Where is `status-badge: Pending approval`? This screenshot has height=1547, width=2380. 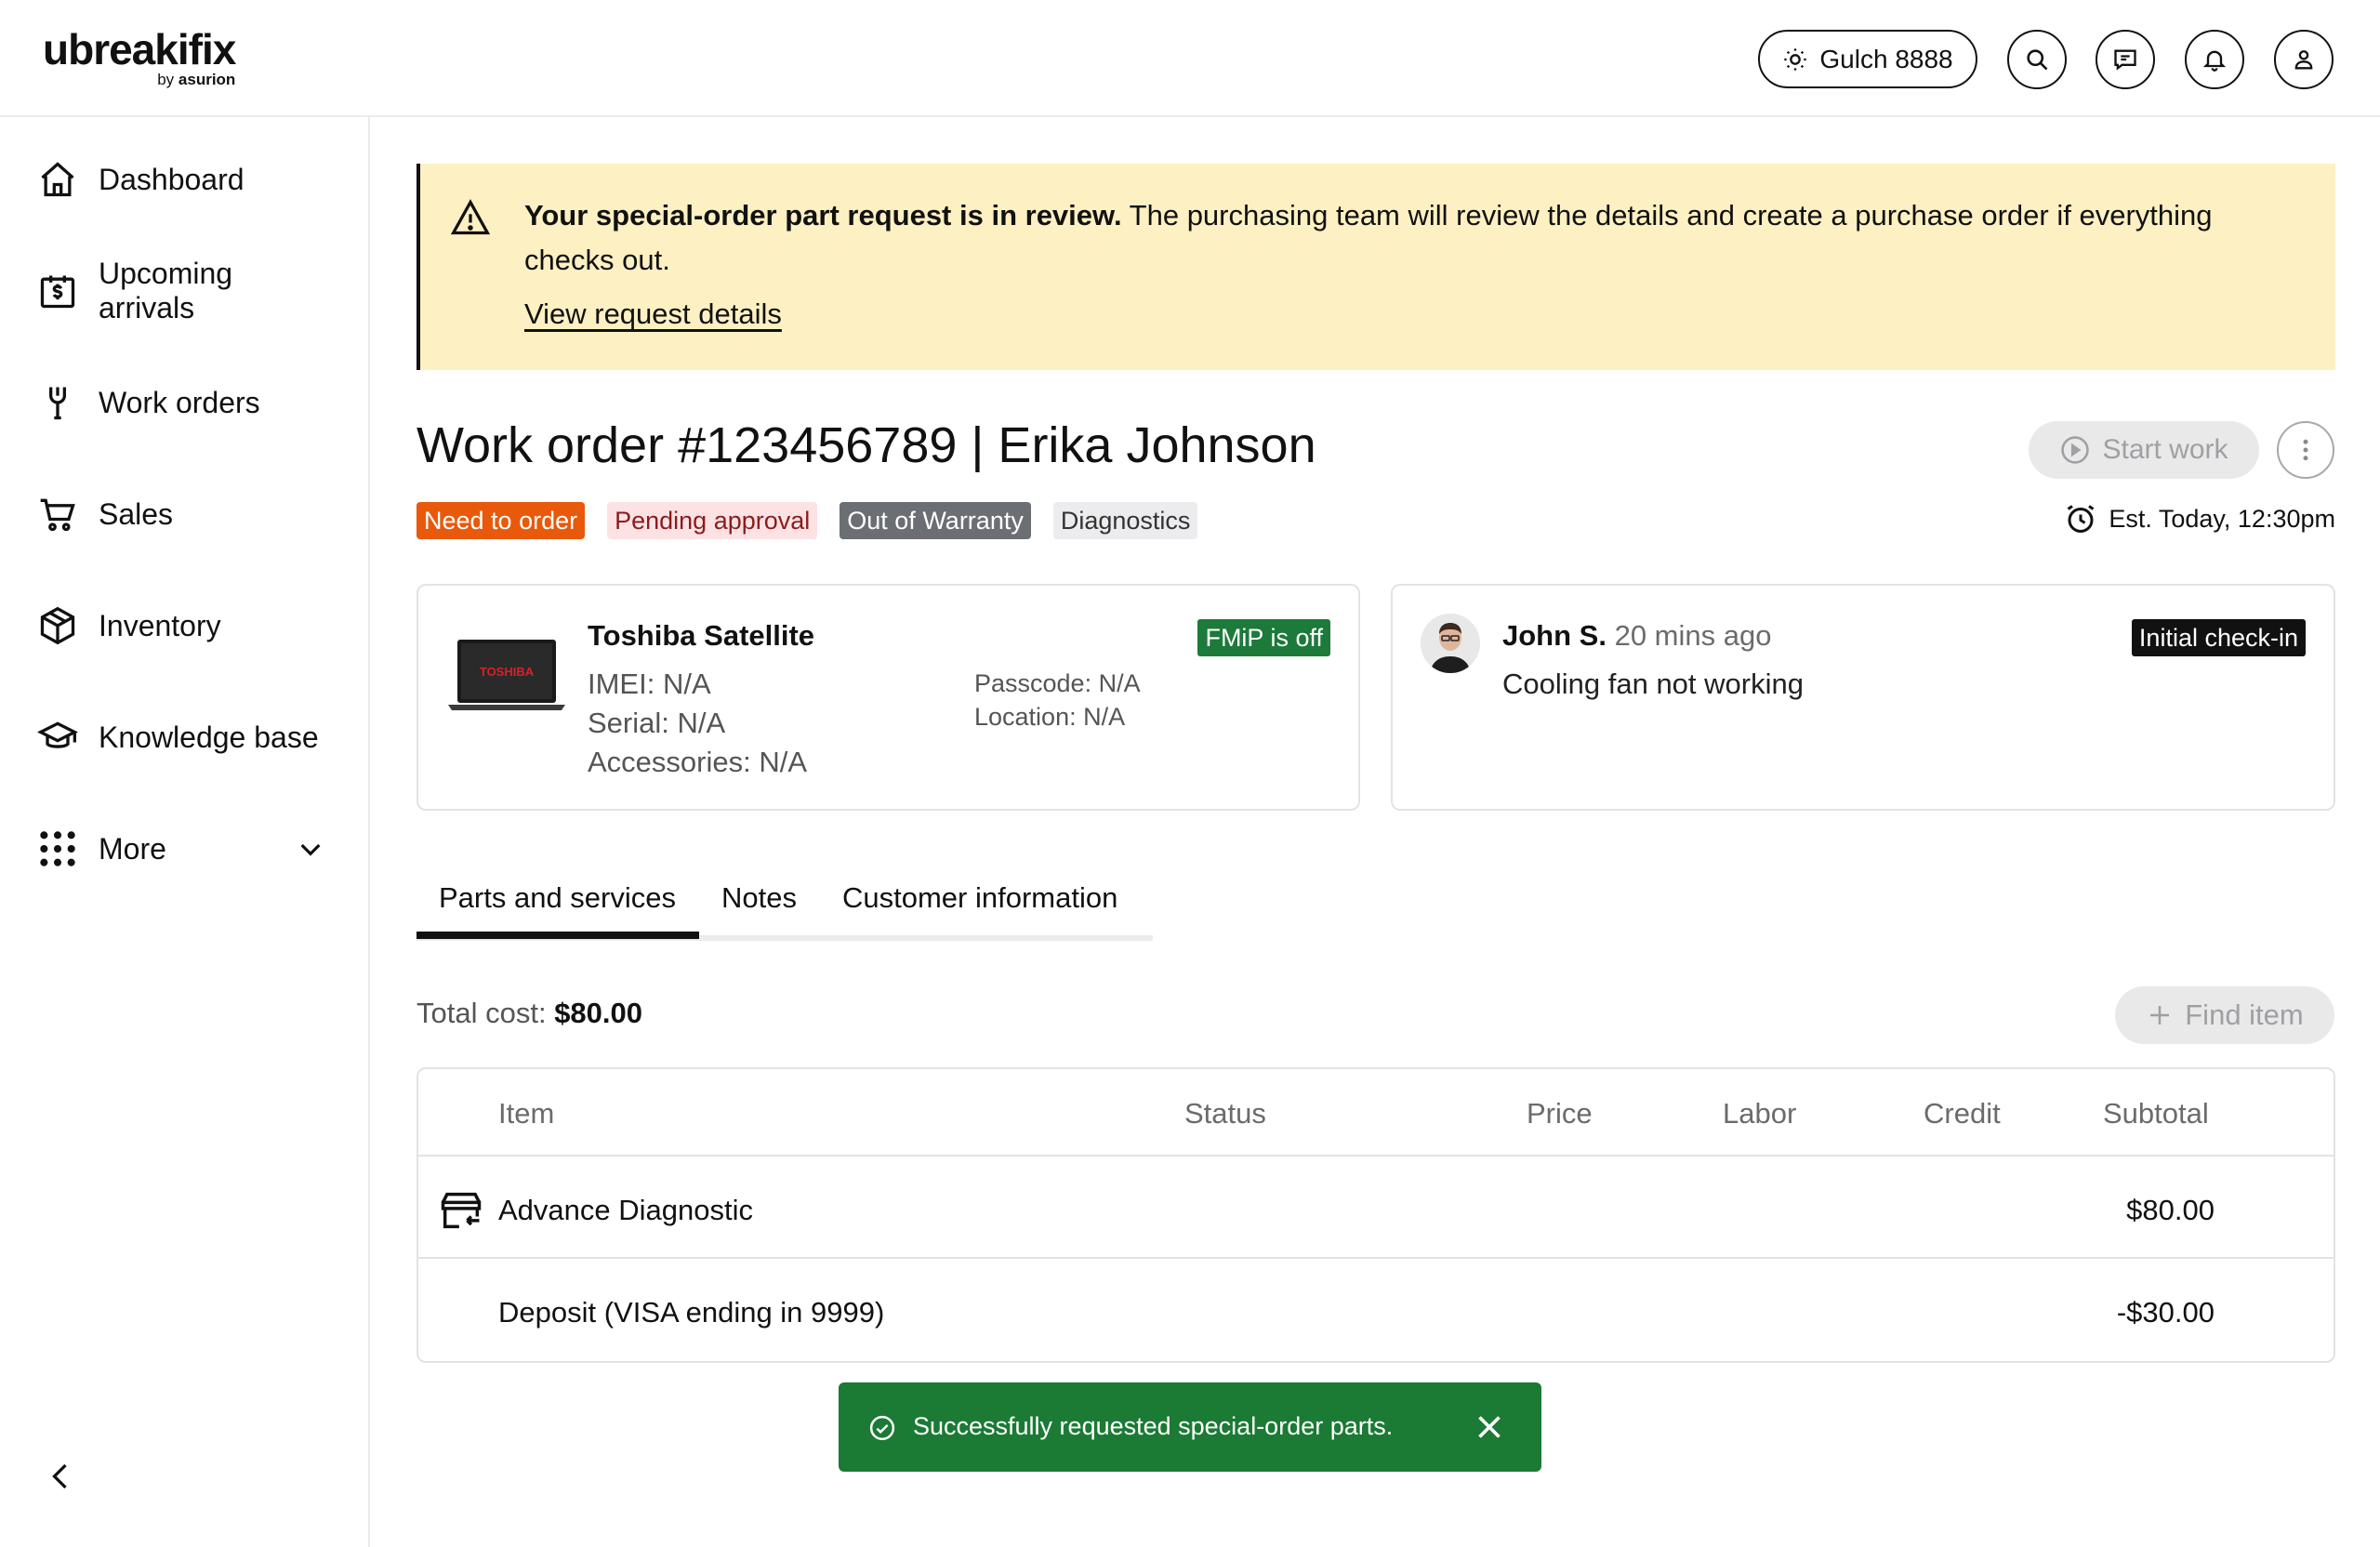
status-badge: Pending approval is located at coordinates (712, 520).